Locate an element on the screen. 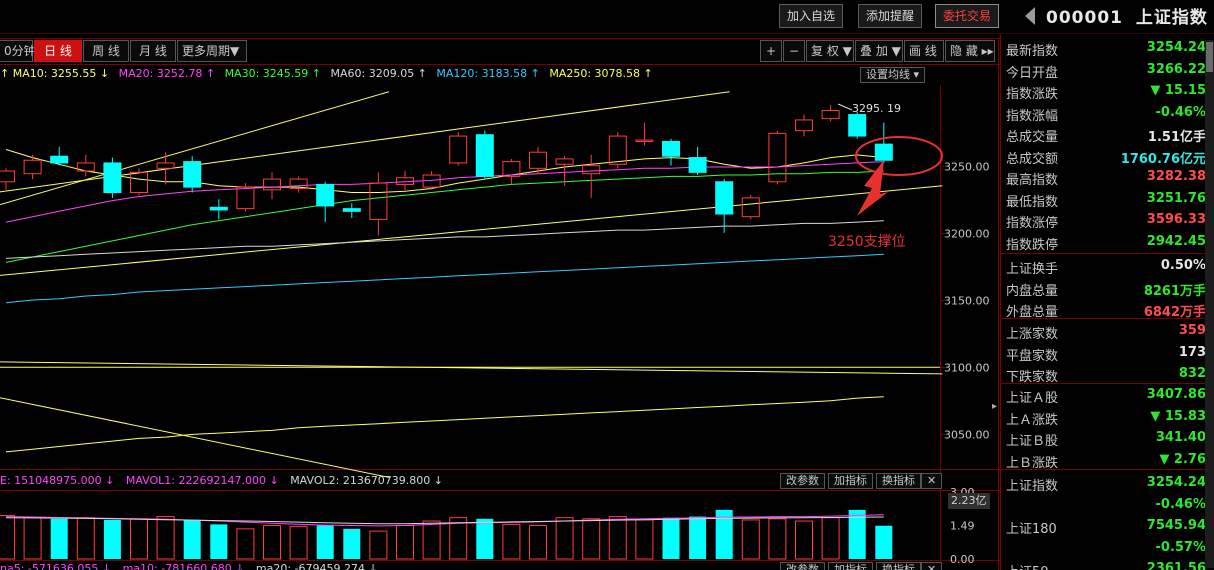 This screenshot has height=570, width=1214. quote-row: 上证指数 3254.24 is located at coordinates (1103, 483).